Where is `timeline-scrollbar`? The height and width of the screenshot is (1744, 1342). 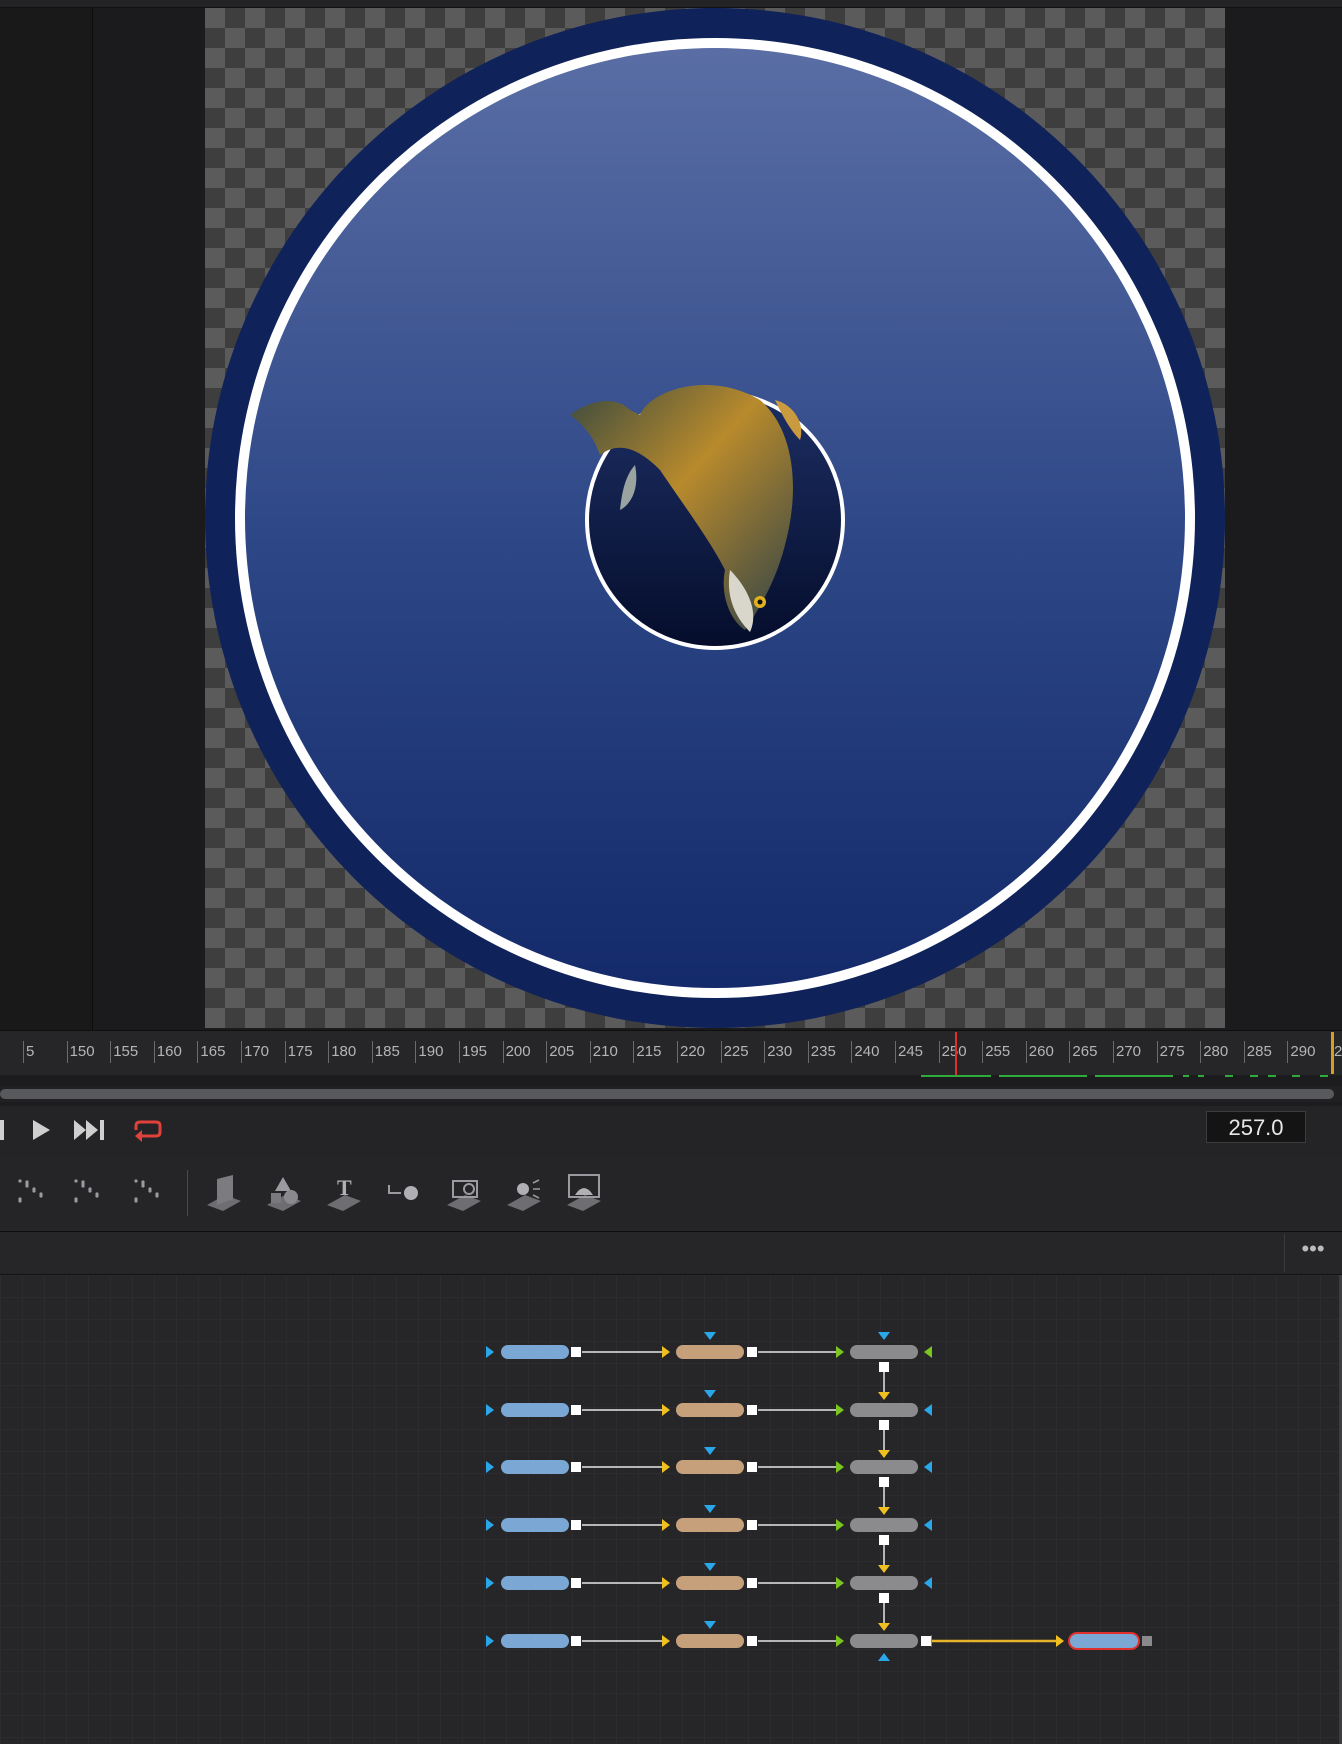
timeline-scrollbar is located at coordinates (667, 1094).